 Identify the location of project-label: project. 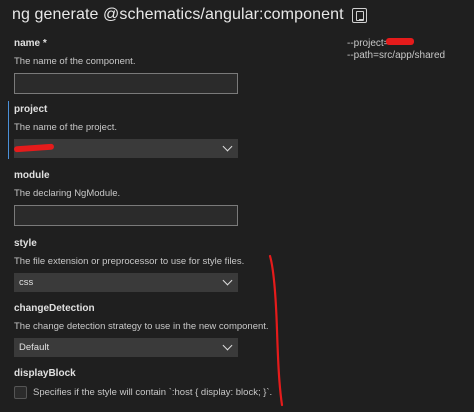
(31, 109).